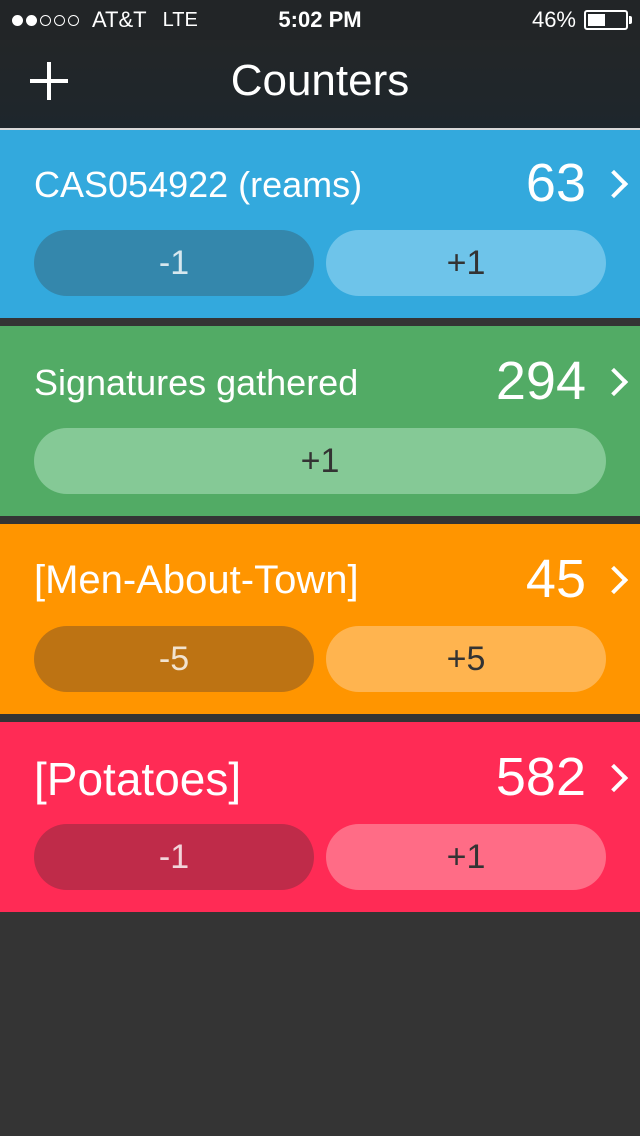  Describe the element at coordinates (555, 183) in the screenshot. I see `counter-value: 63` at that location.